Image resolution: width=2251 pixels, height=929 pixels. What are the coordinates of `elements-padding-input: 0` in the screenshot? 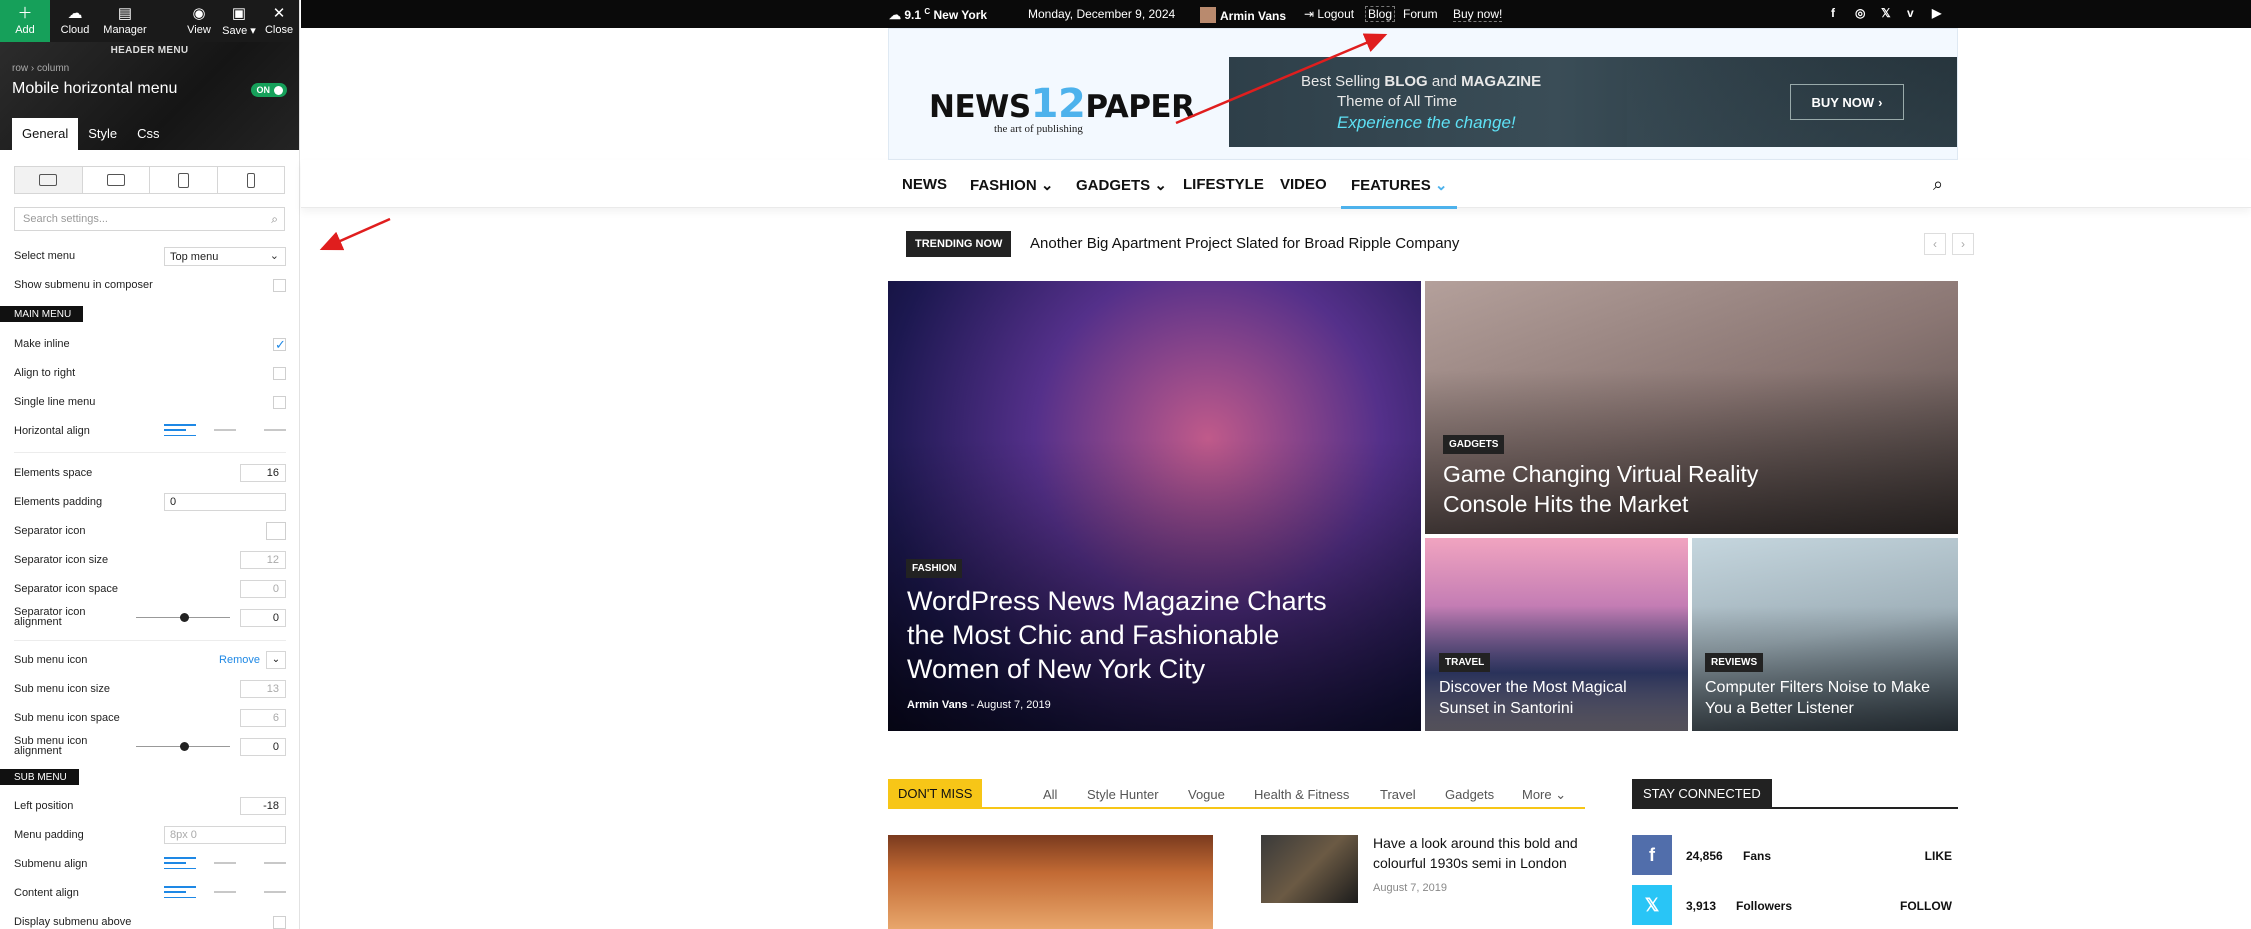 It's located at (225, 502).